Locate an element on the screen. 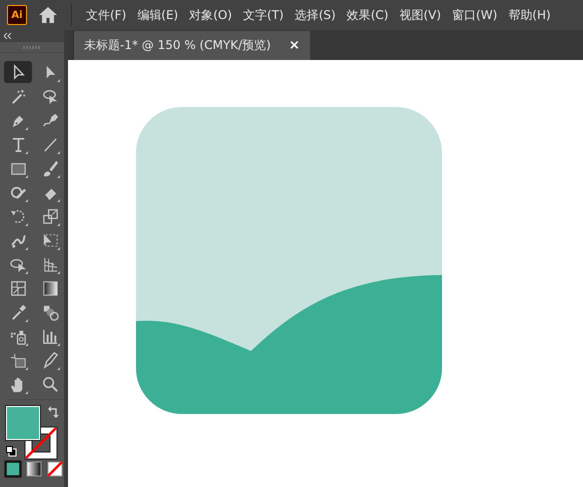 This screenshot has width=583, height=487. menu-item: 对象(O) is located at coordinates (210, 15).